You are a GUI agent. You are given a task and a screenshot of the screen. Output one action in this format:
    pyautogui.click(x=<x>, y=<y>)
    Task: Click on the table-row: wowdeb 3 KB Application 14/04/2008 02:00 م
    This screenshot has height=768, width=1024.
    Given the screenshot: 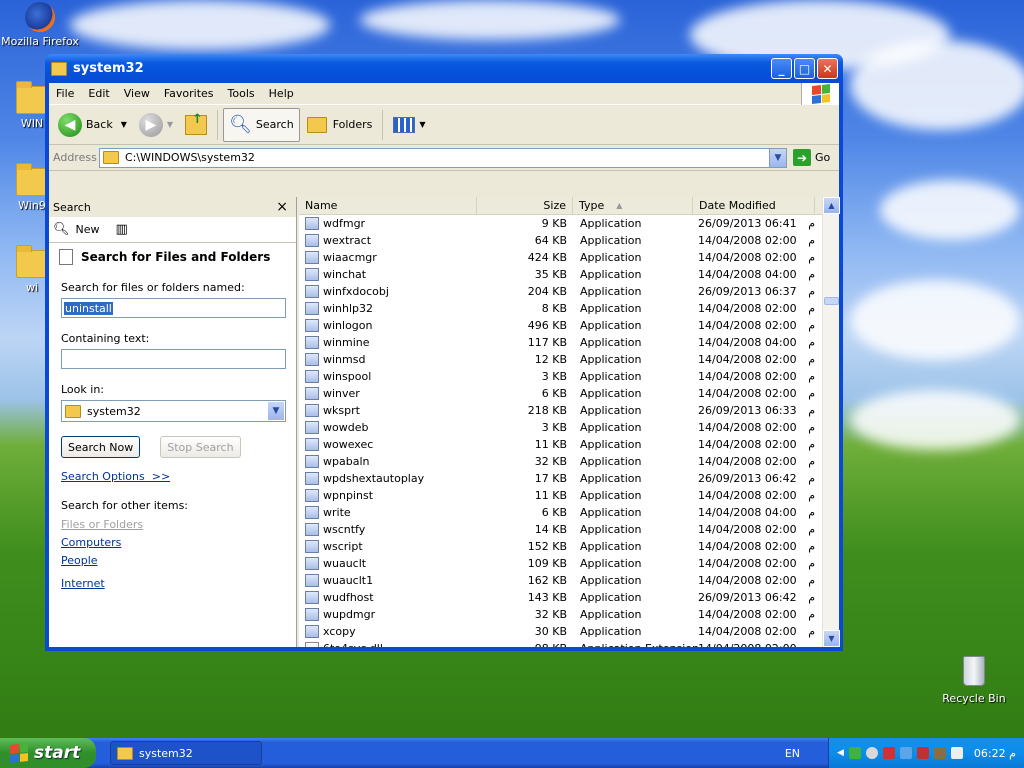 What is the action you would take?
    pyautogui.click(x=560, y=427)
    